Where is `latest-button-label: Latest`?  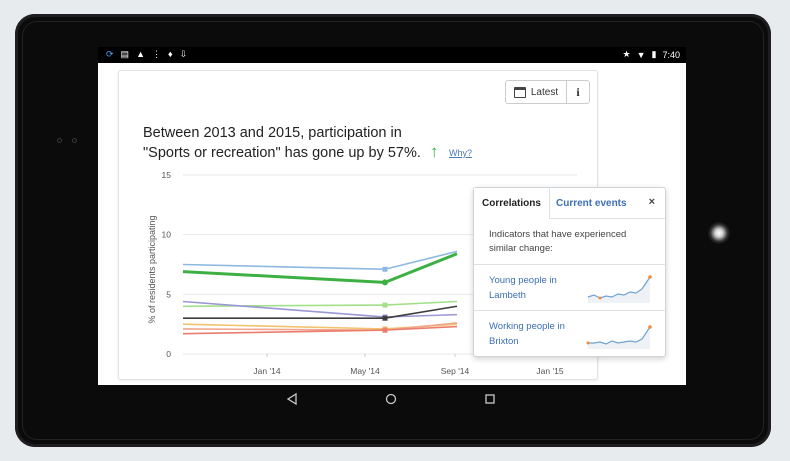 latest-button-label: Latest is located at coordinates (544, 92).